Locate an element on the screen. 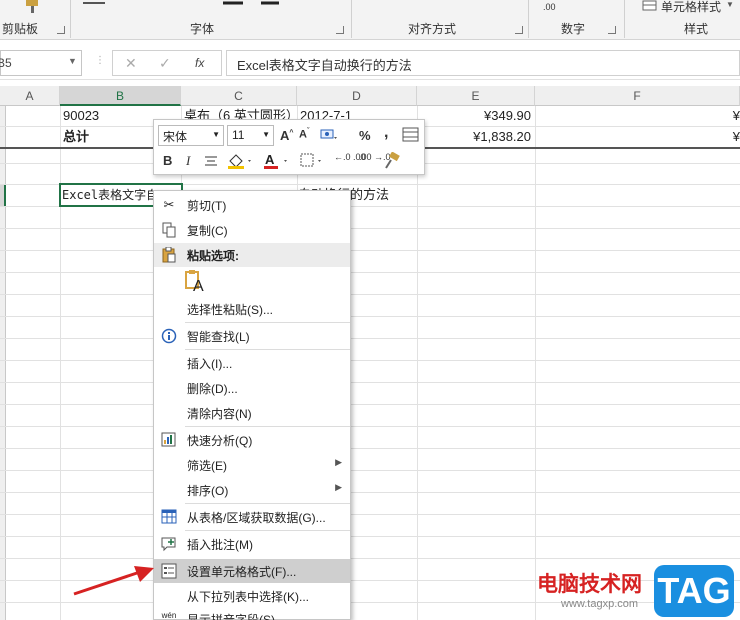 Image resolution: width=740 pixels, height=620 pixels. font-controls-icon is located at coordinates (188, 5).